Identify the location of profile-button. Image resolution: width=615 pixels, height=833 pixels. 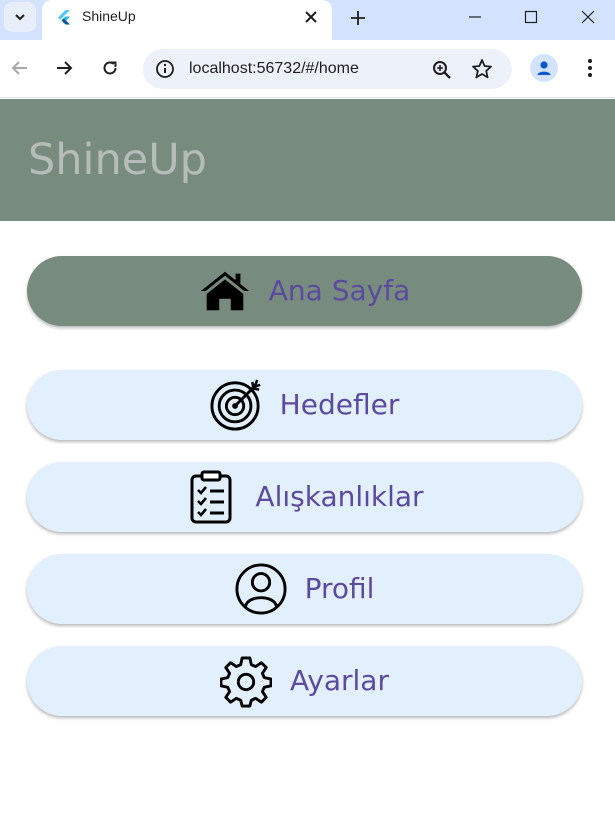
(544, 68).